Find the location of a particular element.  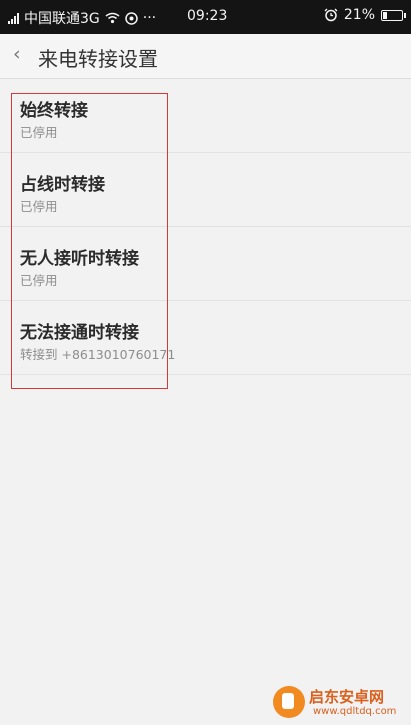

page-title: 来电转接设置 is located at coordinates (98, 59).